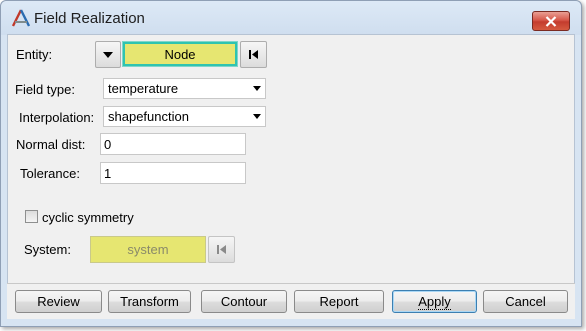  I want to click on window-title: Field Realization, so click(89, 18).